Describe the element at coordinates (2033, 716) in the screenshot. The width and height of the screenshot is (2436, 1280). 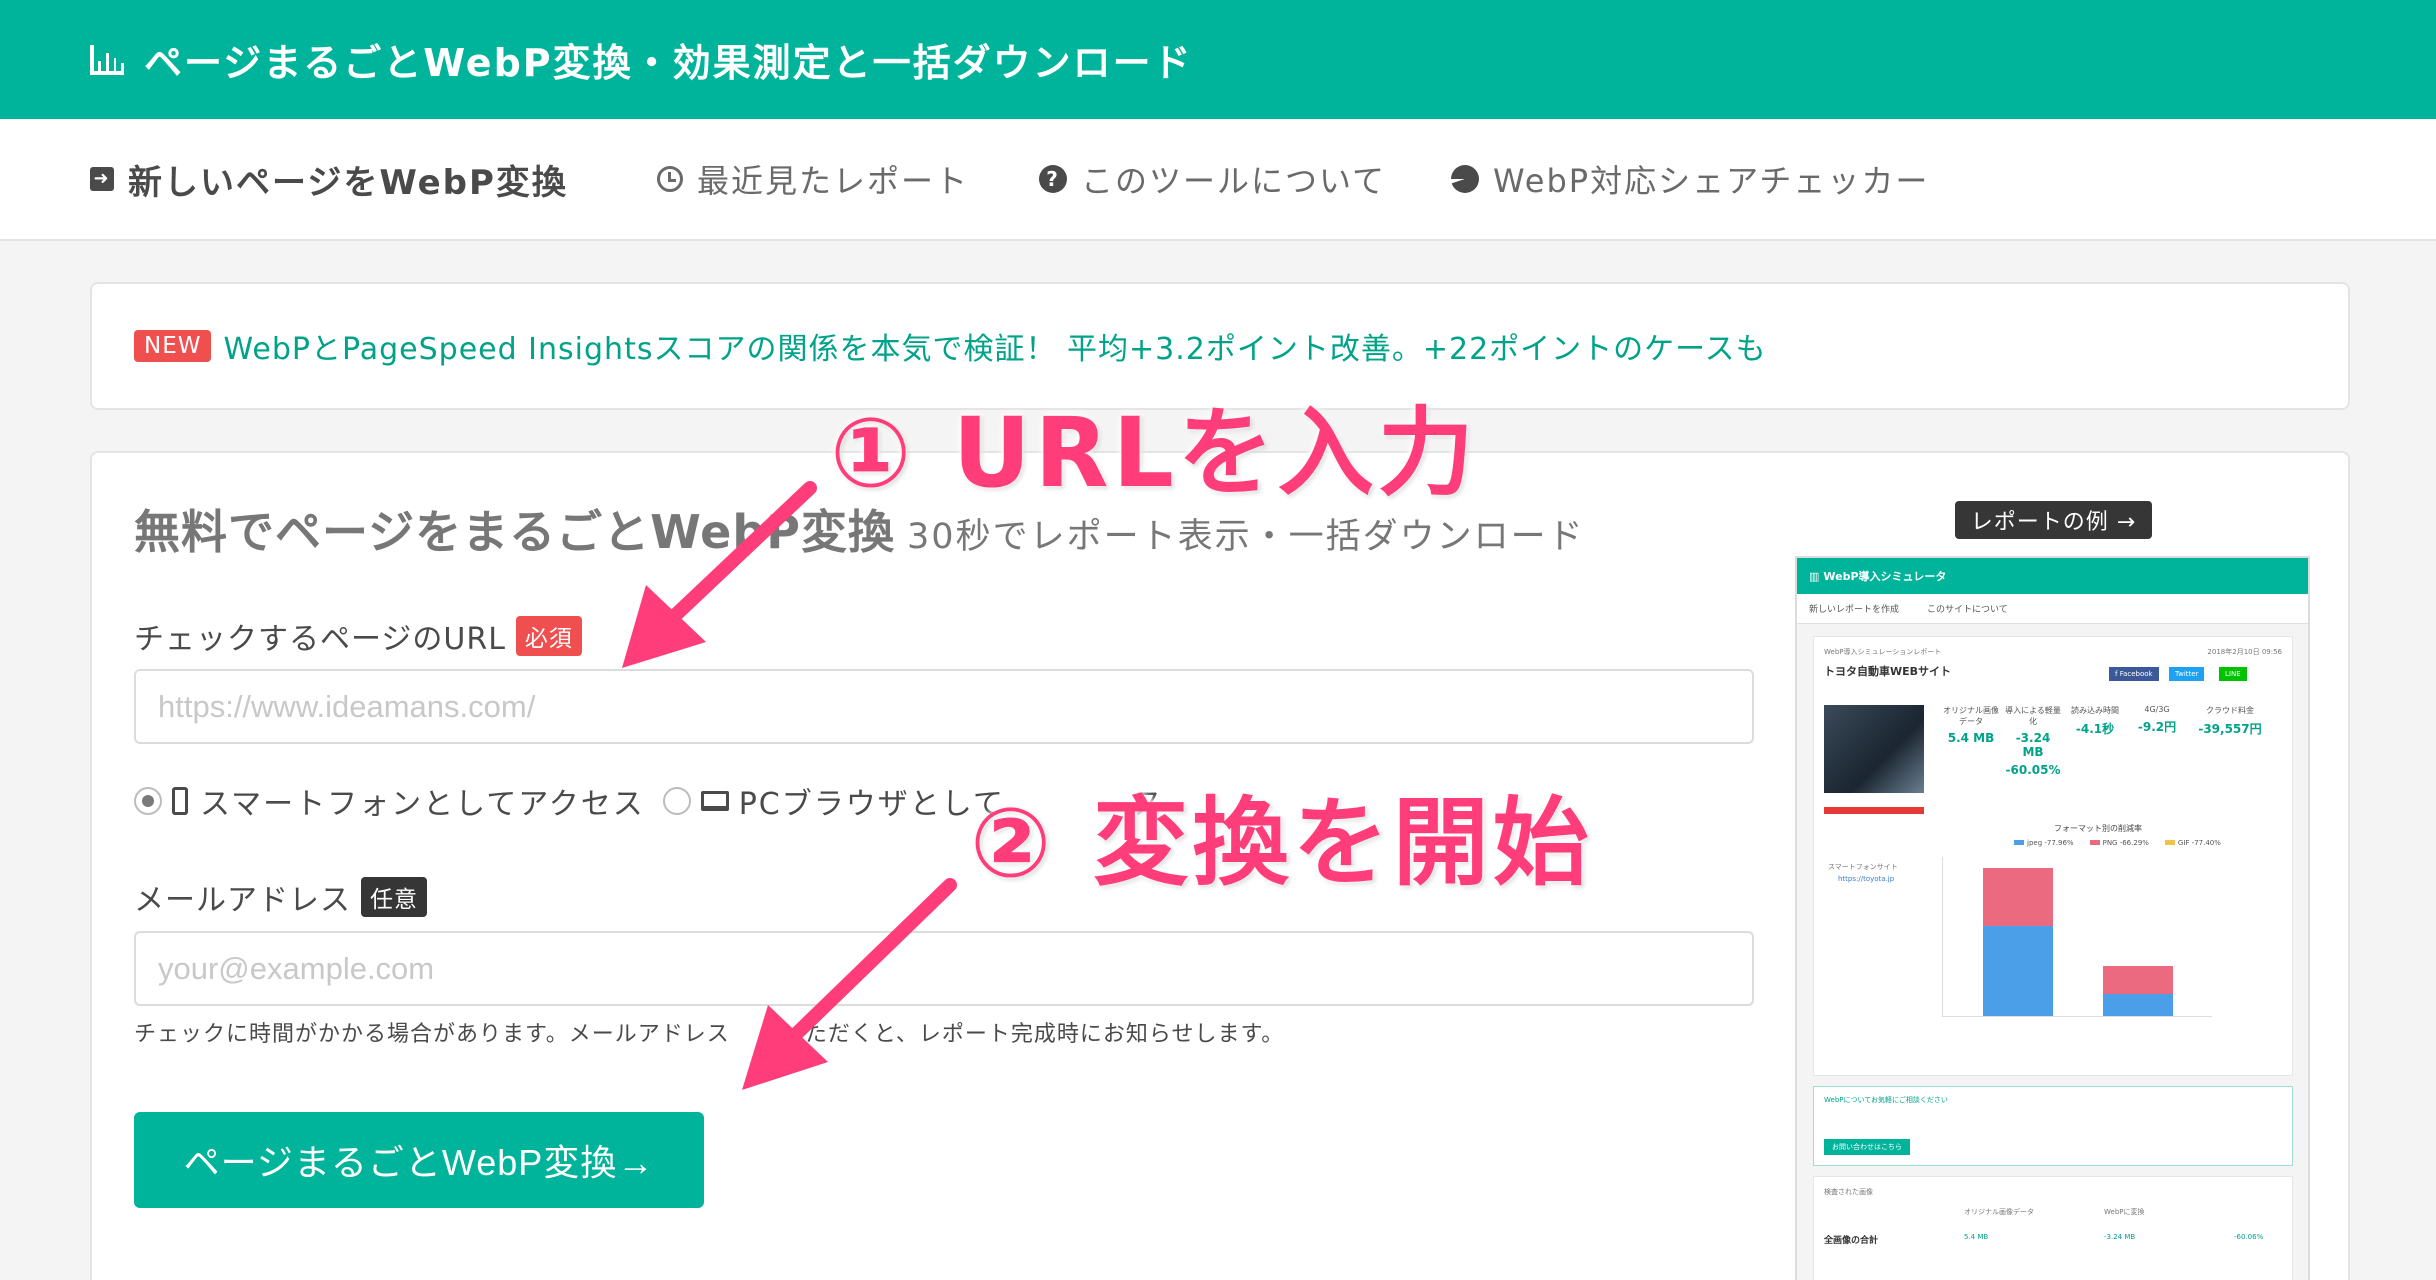
I see `mini-stat-label: 導入による軽量化` at that location.